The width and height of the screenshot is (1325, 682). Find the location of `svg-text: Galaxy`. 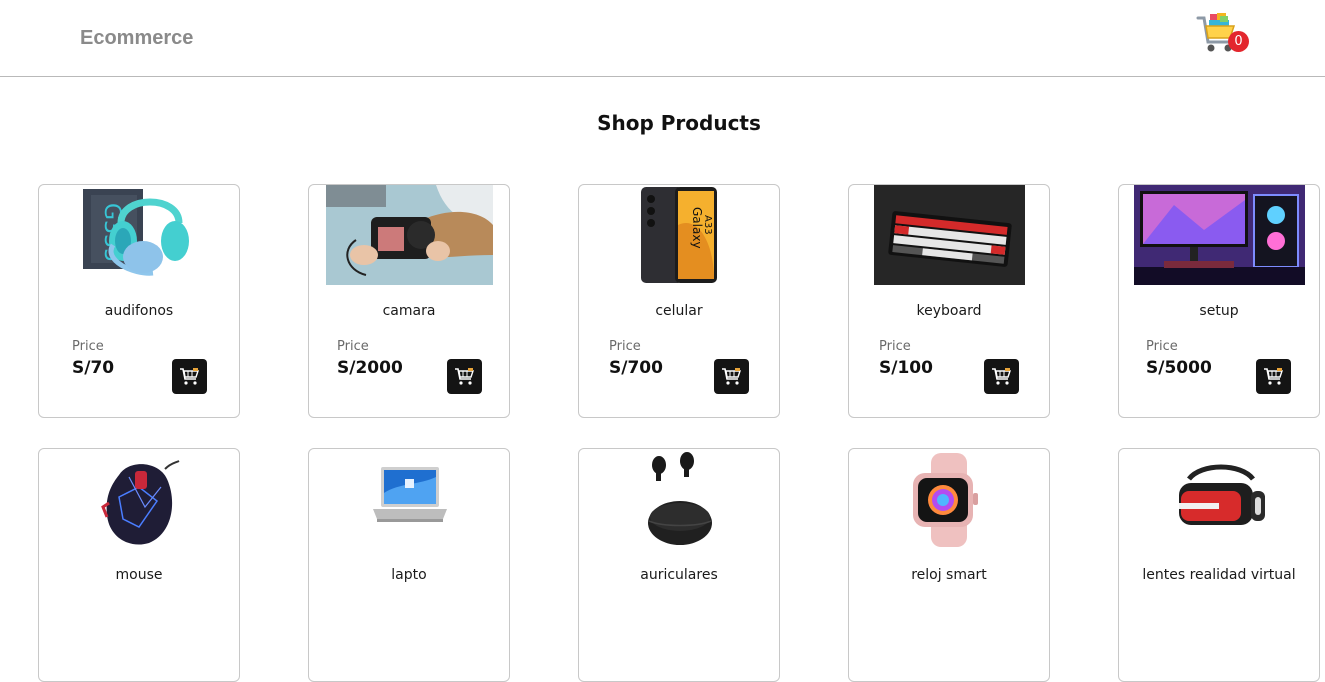

svg-text: Galaxy is located at coordinates (697, 228).